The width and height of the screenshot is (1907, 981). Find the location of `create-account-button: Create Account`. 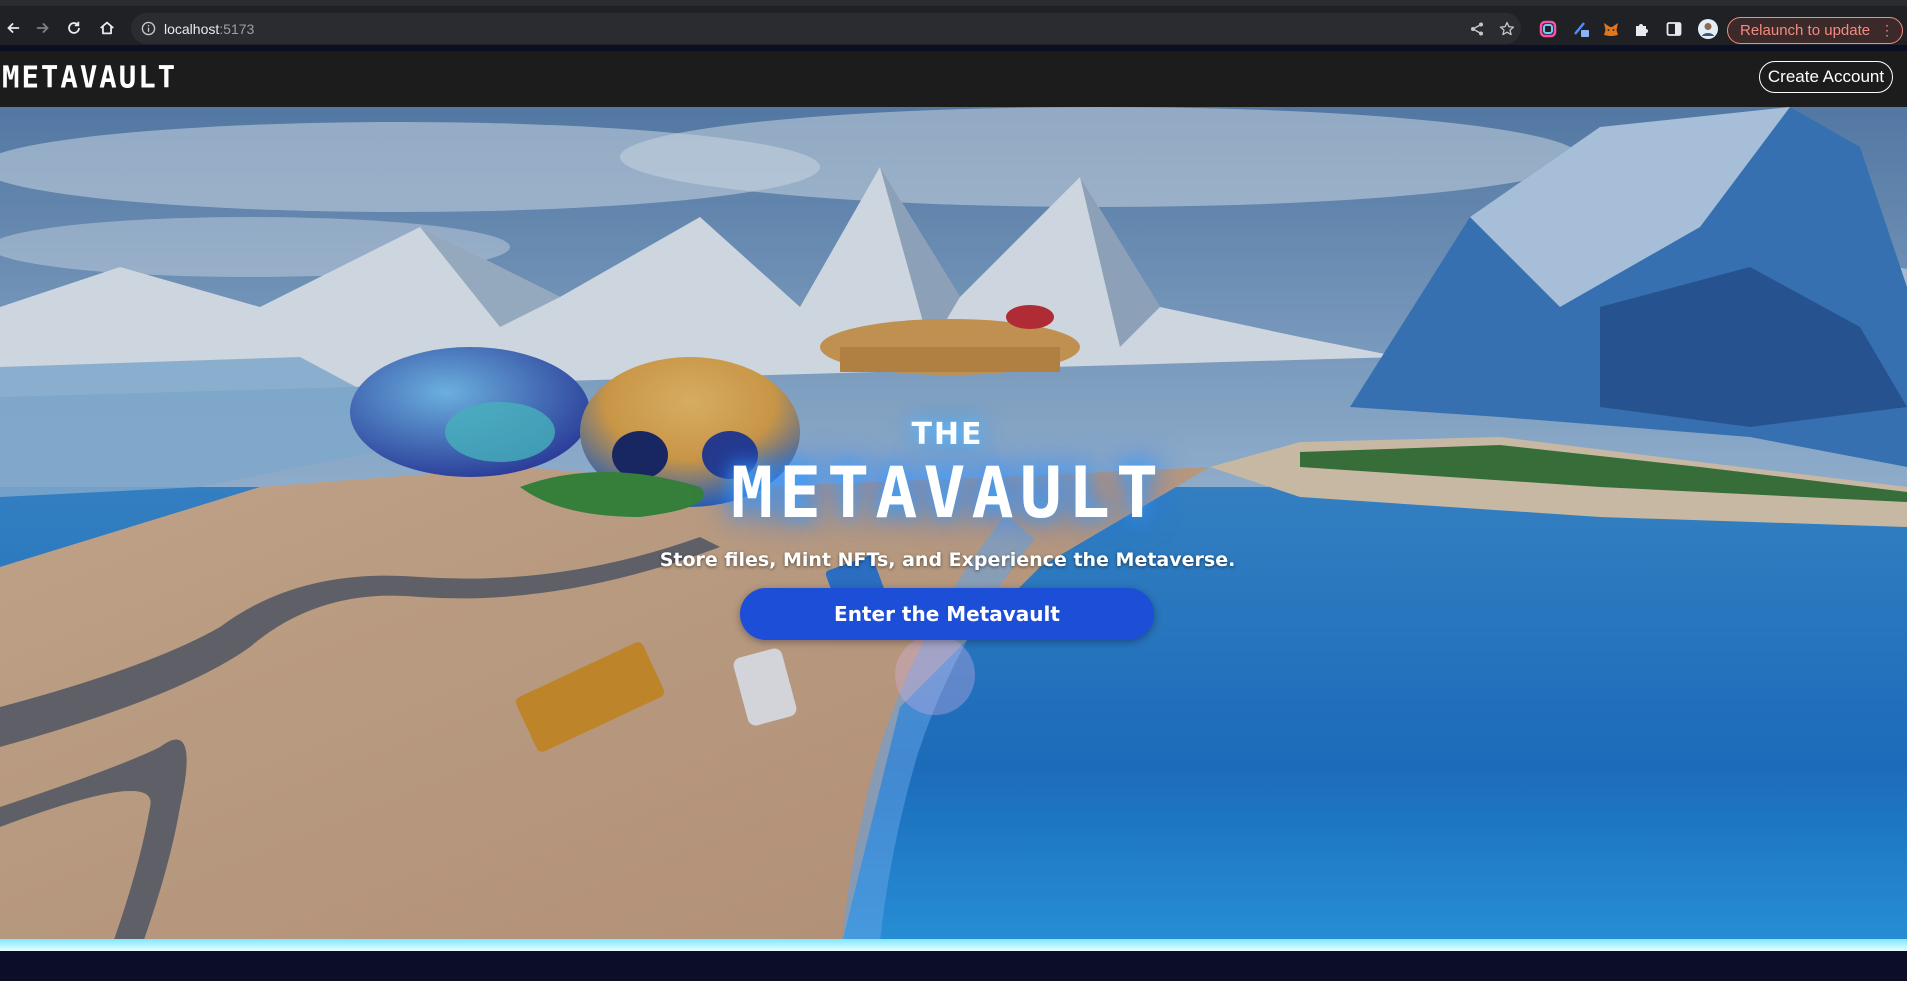

create-account-button: Create Account is located at coordinates (1826, 77).